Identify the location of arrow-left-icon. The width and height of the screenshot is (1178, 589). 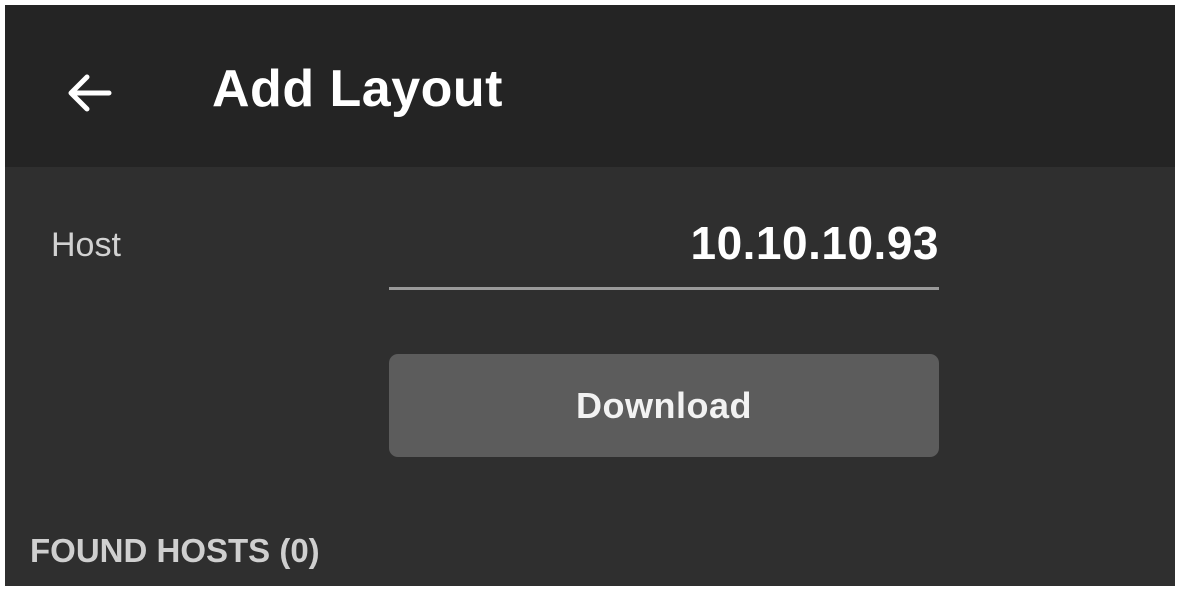
(89, 93).